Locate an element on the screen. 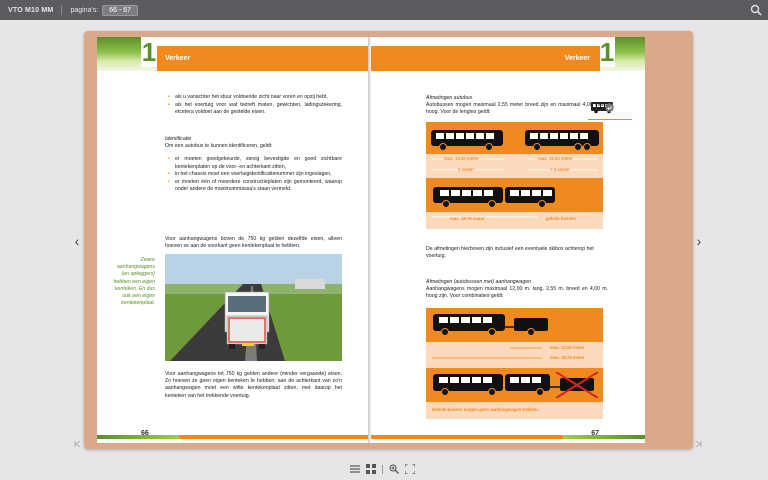 This screenshot has width=768, height=480. grid-view-icon is located at coordinates (371, 469).